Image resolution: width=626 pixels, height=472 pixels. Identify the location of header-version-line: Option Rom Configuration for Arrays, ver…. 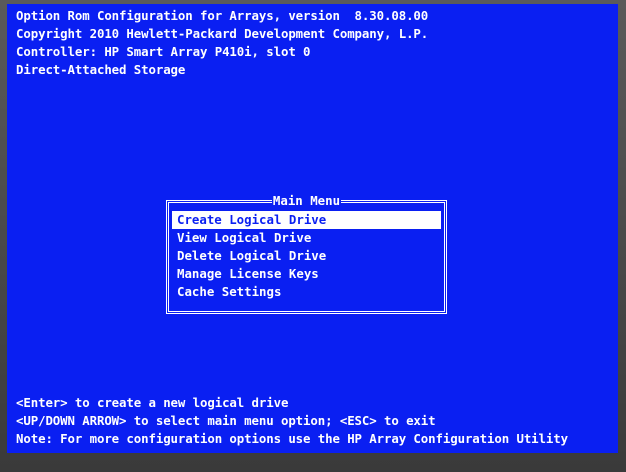
(222, 15).